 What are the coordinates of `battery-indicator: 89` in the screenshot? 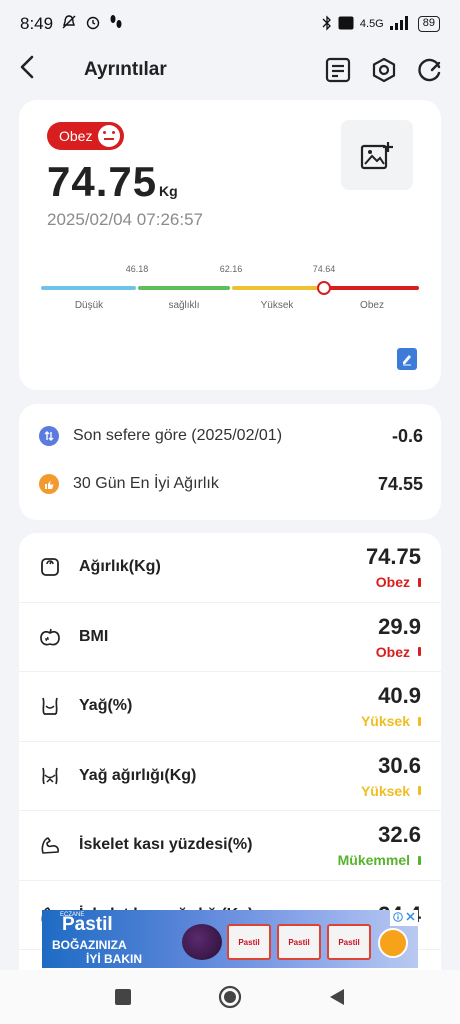 It's located at (428, 24).